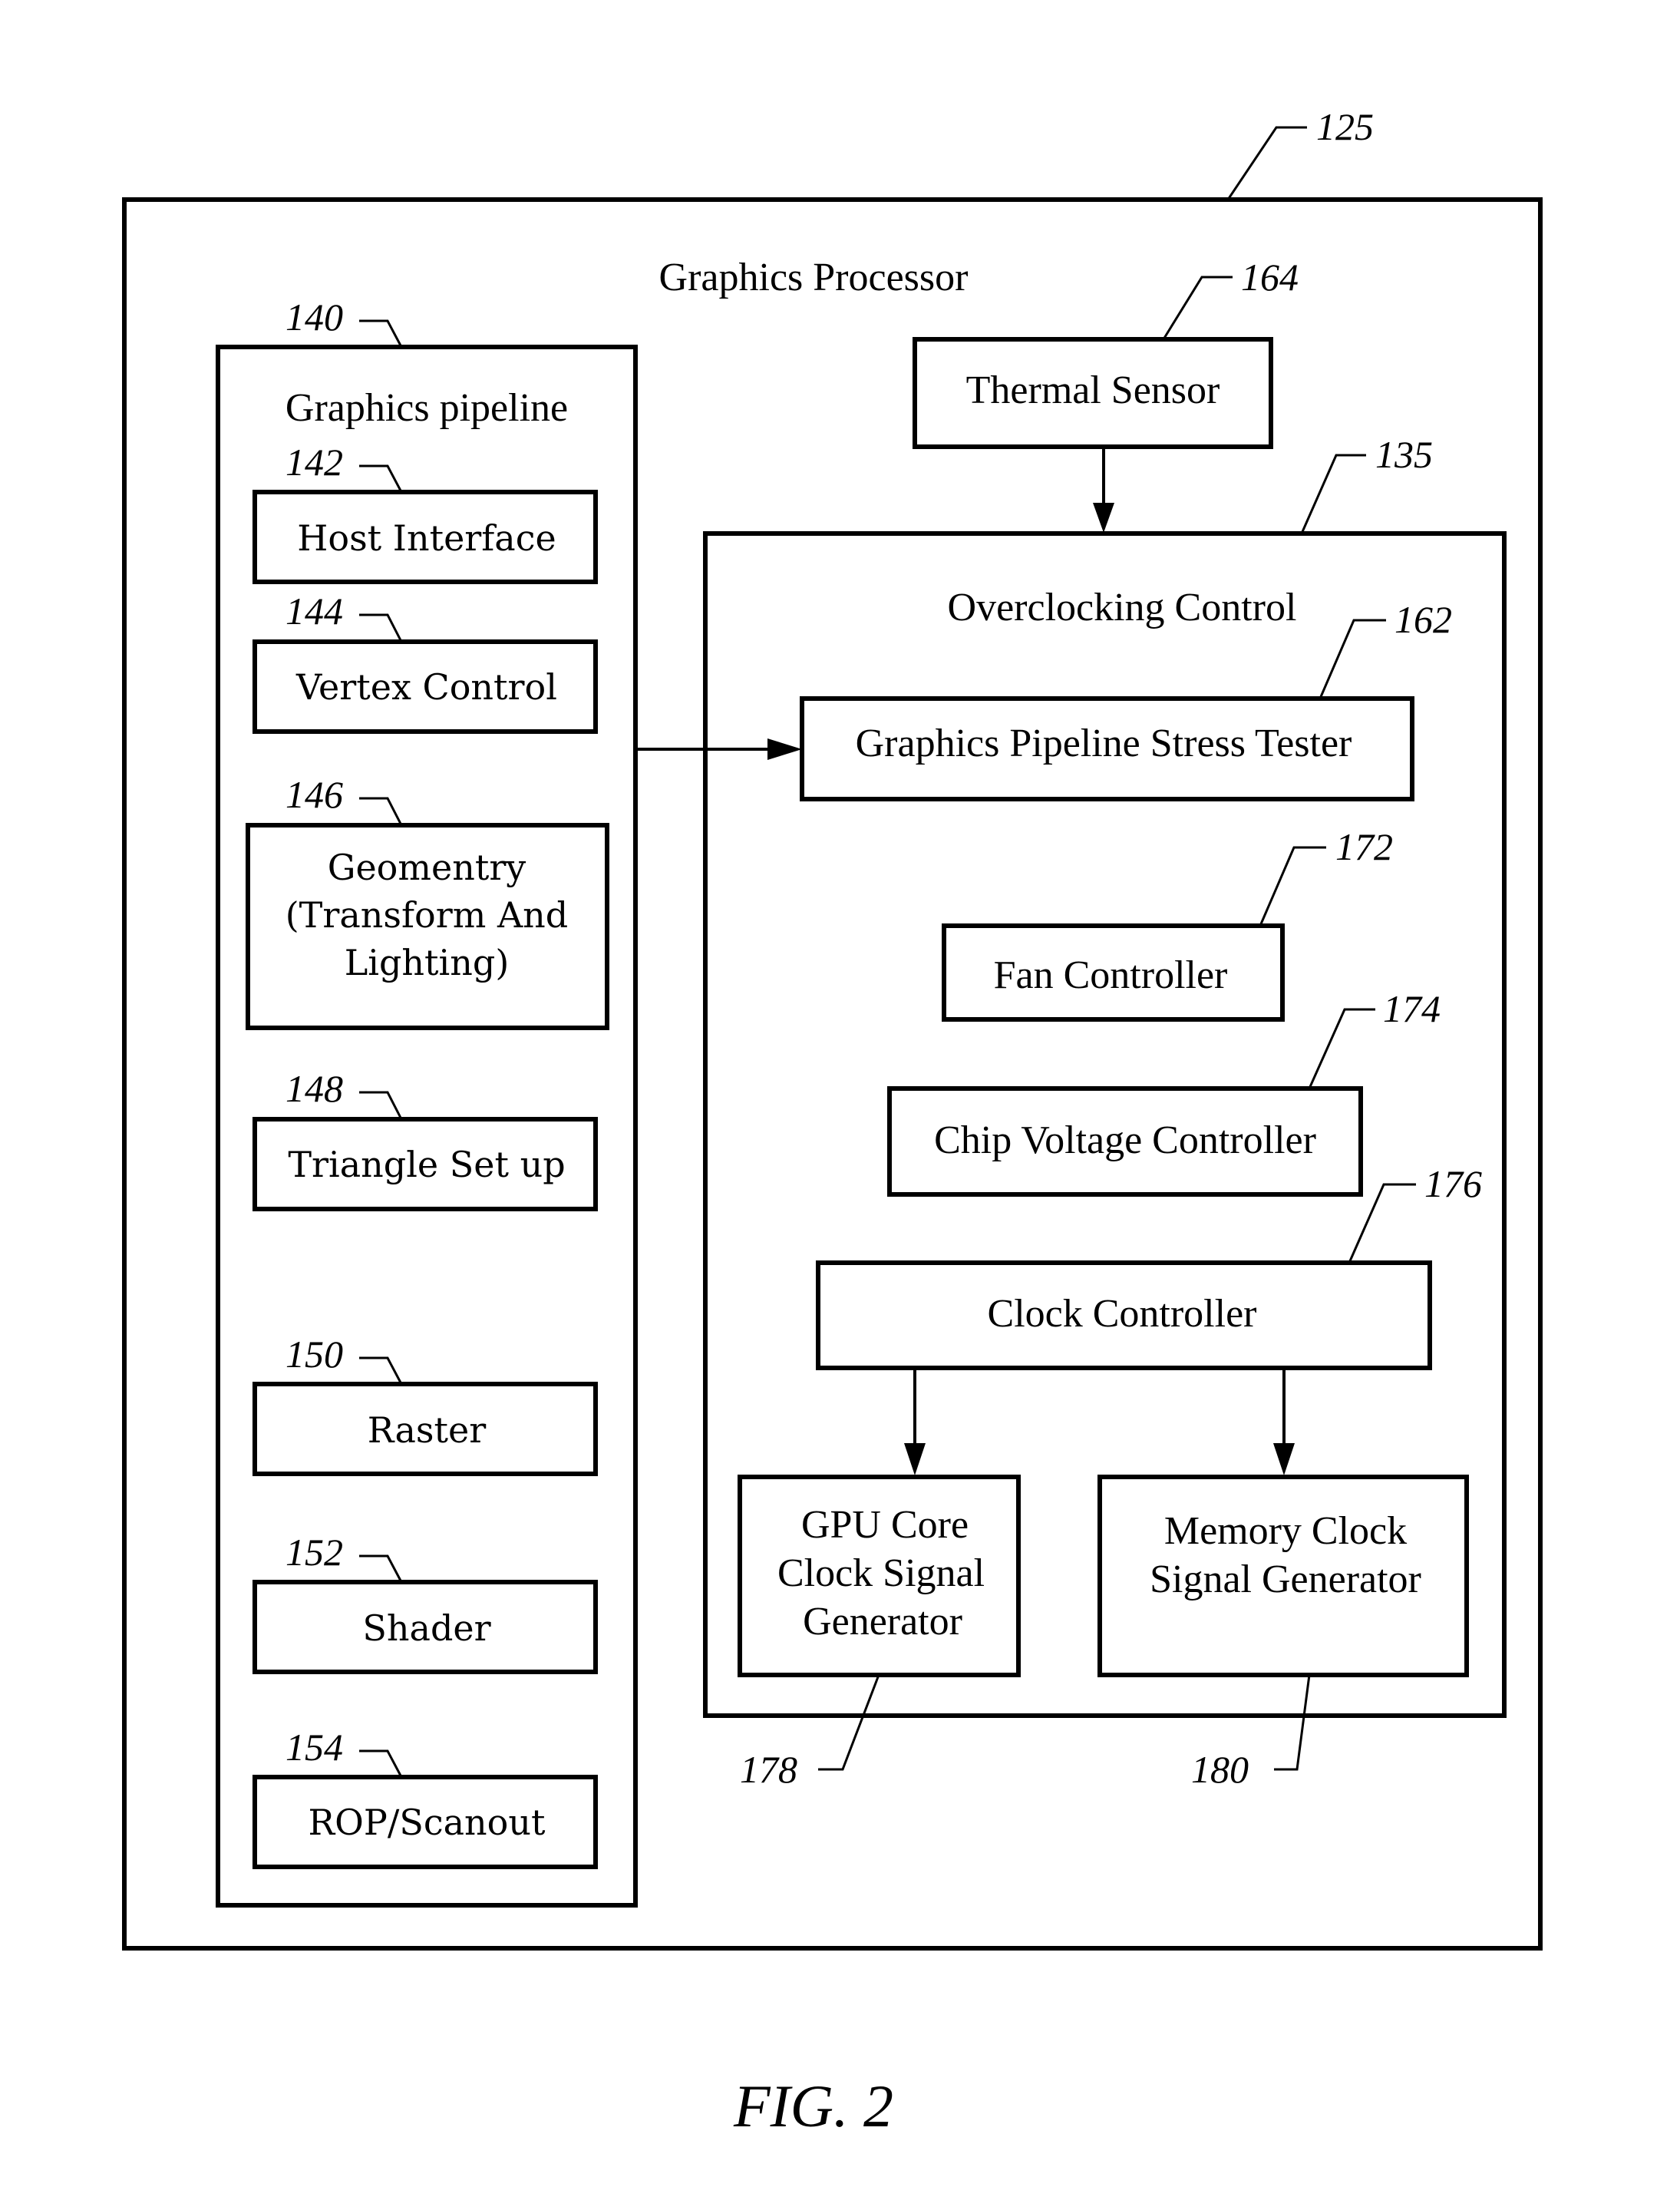 Image resolution: width=1680 pixels, height=2210 pixels. I want to click on overclocking-control-title: Overclocking Control, so click(1122, 608).